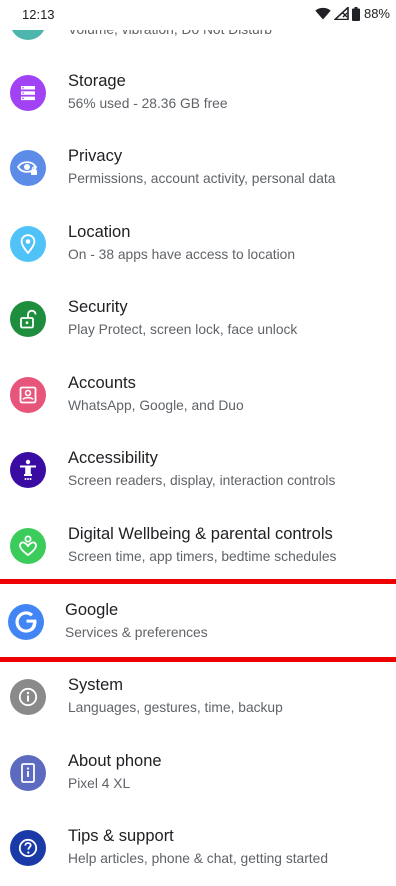  What do you see at coordinates (115, 761) in the screenshot?
I see `settings-item-title: About phone` at bounding box center [115, 761].